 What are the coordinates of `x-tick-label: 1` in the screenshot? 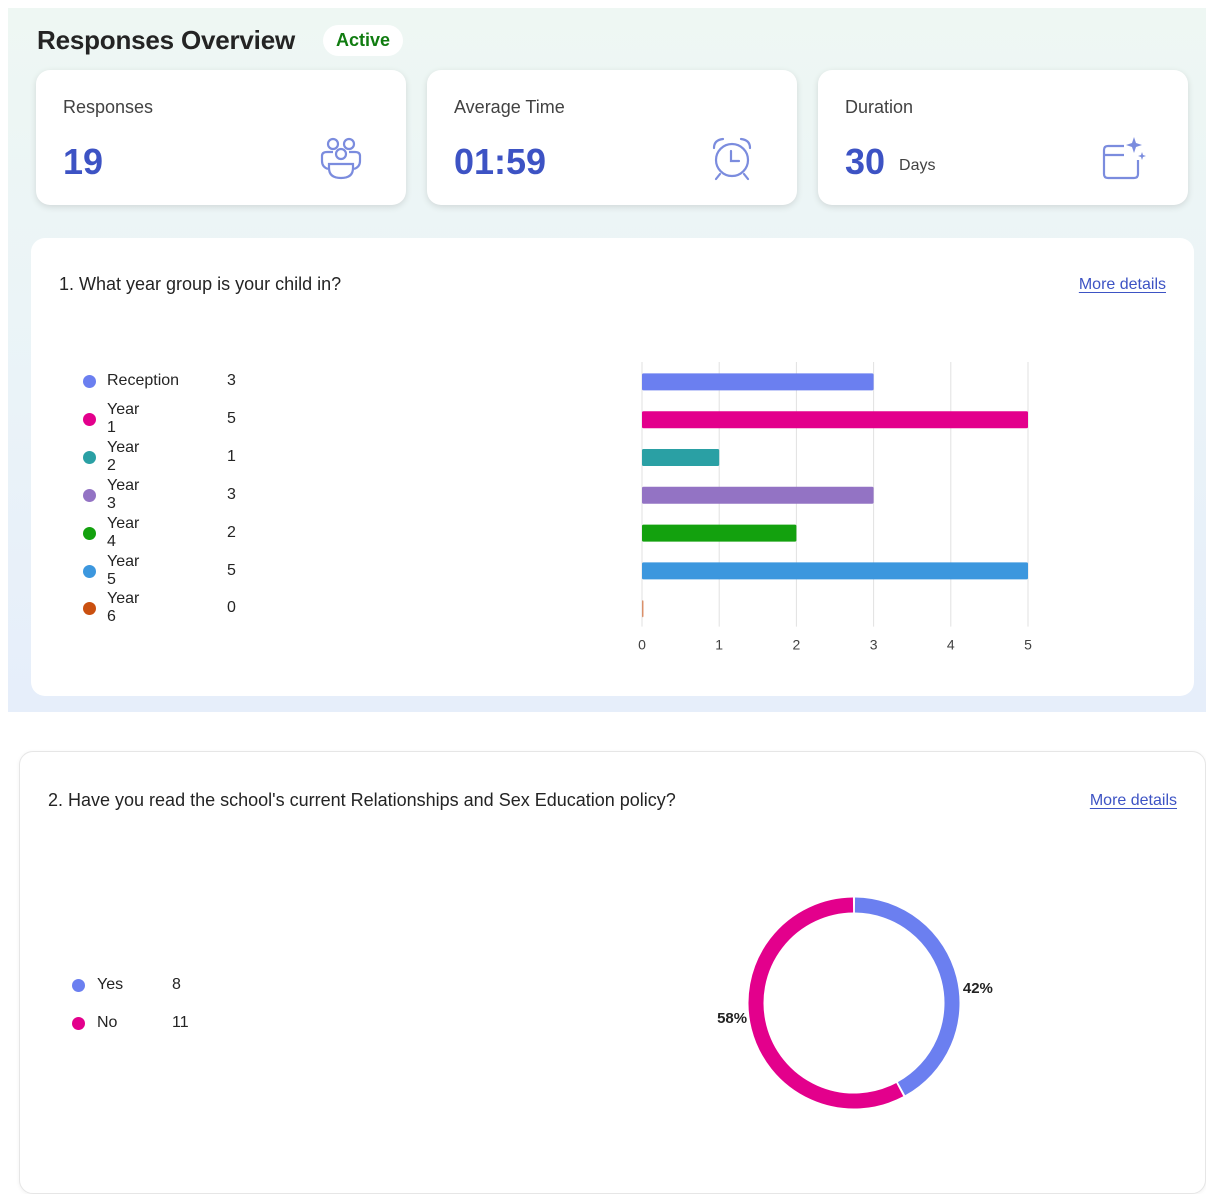 It's located at (719, 645).